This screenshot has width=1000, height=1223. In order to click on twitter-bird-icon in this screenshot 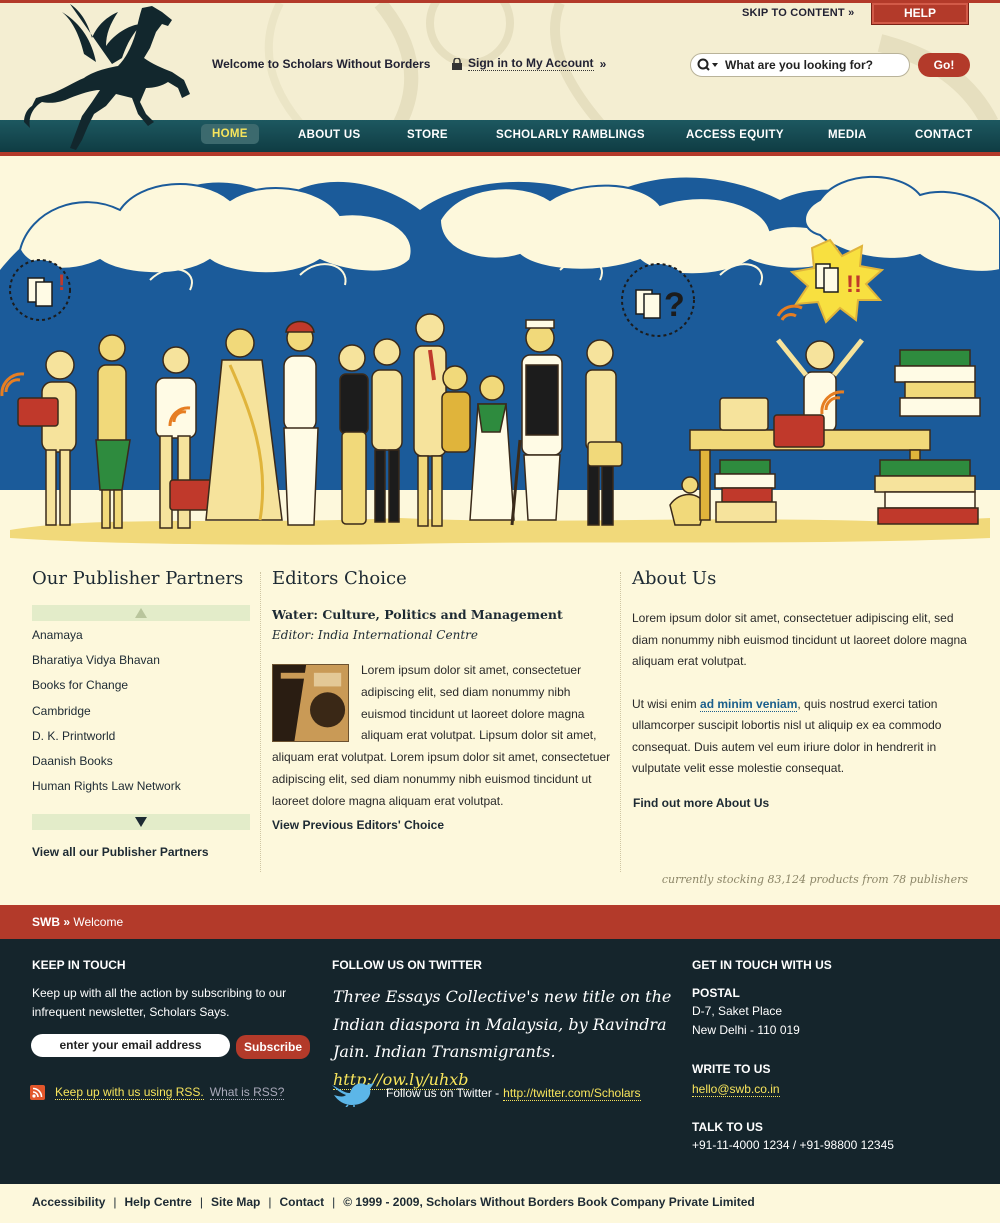, I will do `click(353, 1095)`.